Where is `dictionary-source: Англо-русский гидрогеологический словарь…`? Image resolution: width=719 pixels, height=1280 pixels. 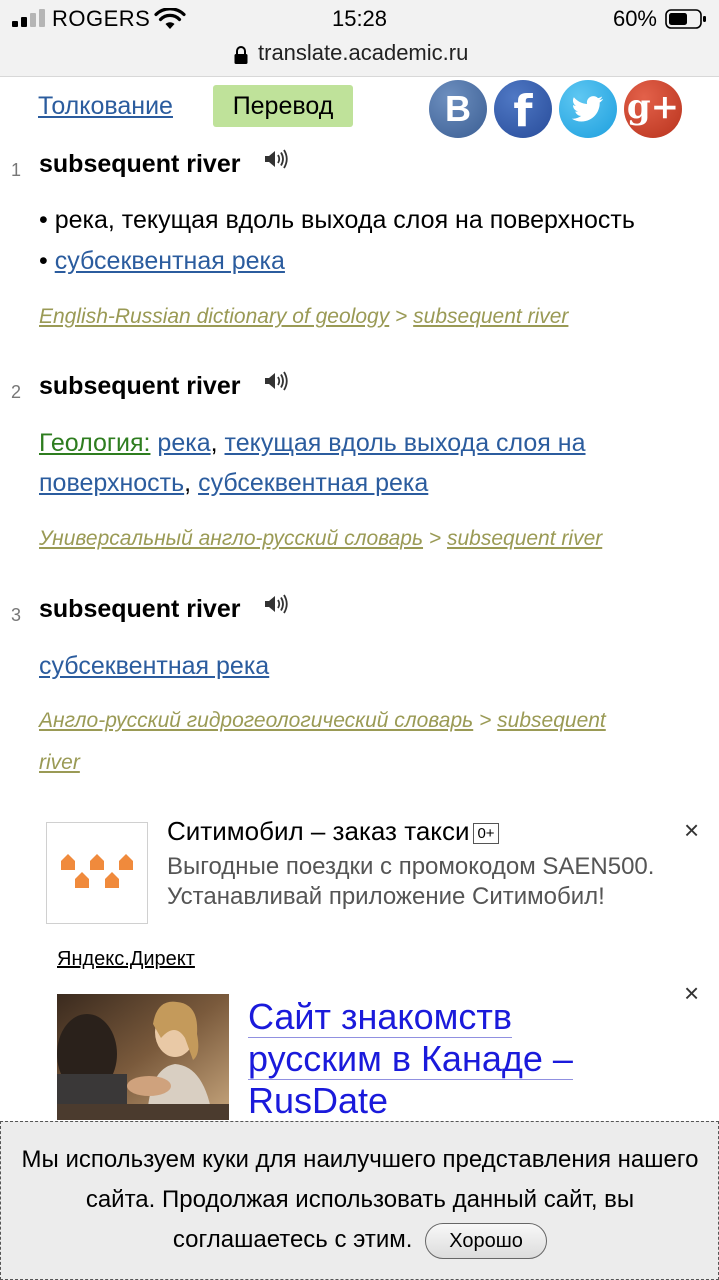
dictionary-source: Англо-русский гидрогеологический словарь… is located at coordinates (322, 720).